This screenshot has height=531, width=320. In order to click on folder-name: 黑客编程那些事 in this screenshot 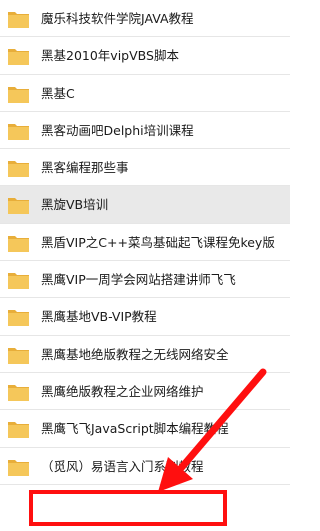, I will do `click(85, 168)`.